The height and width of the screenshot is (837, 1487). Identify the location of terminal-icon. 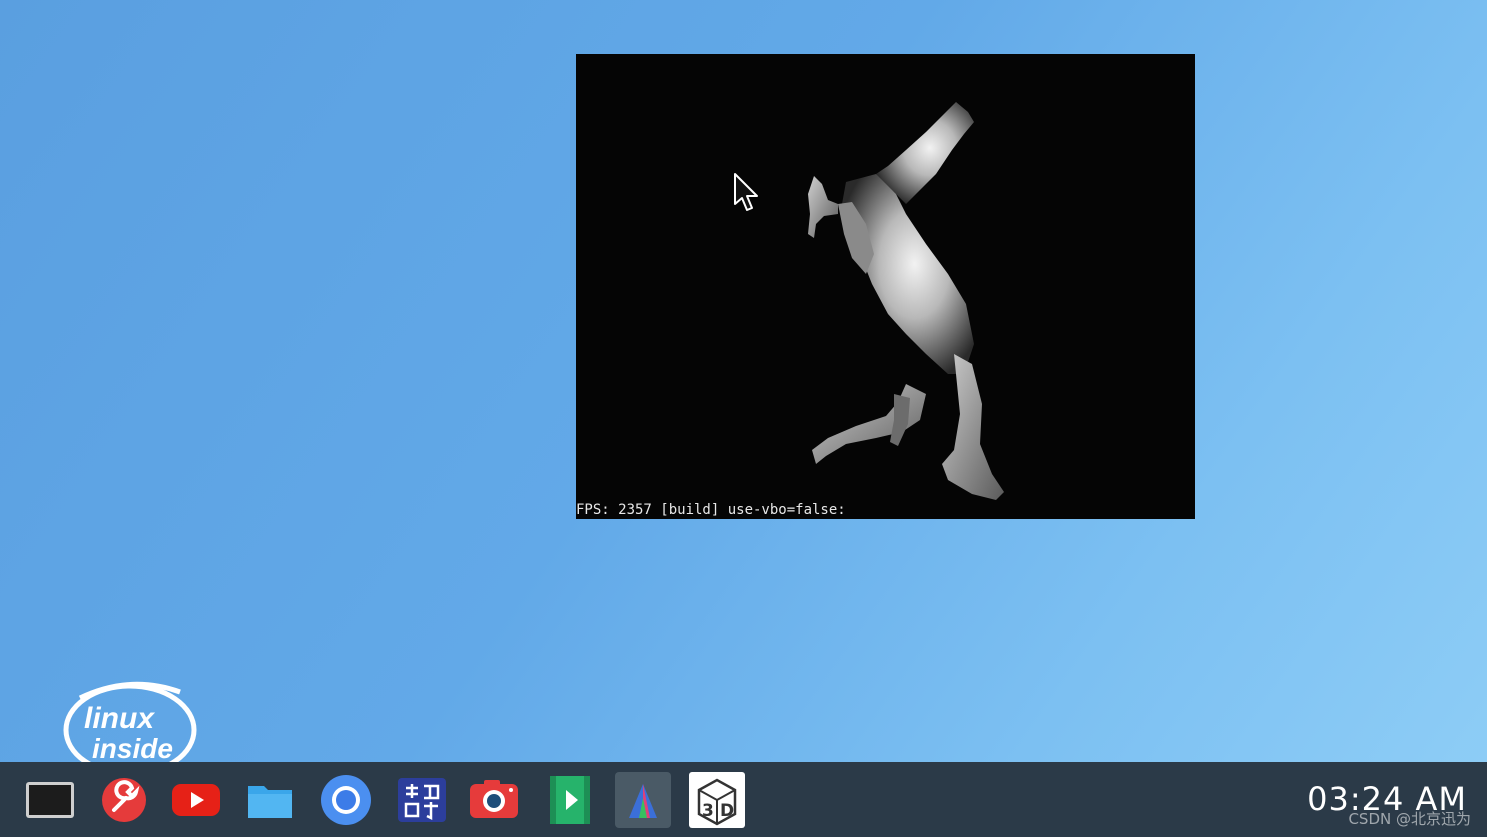
(50, 800).